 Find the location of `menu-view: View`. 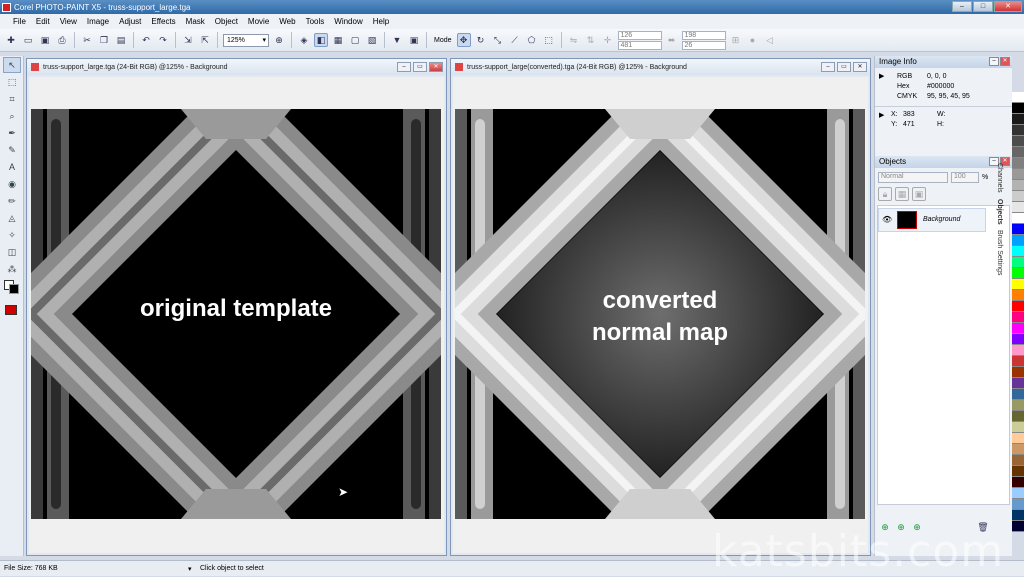

menu-view: View is located at coordinates (68, 21).